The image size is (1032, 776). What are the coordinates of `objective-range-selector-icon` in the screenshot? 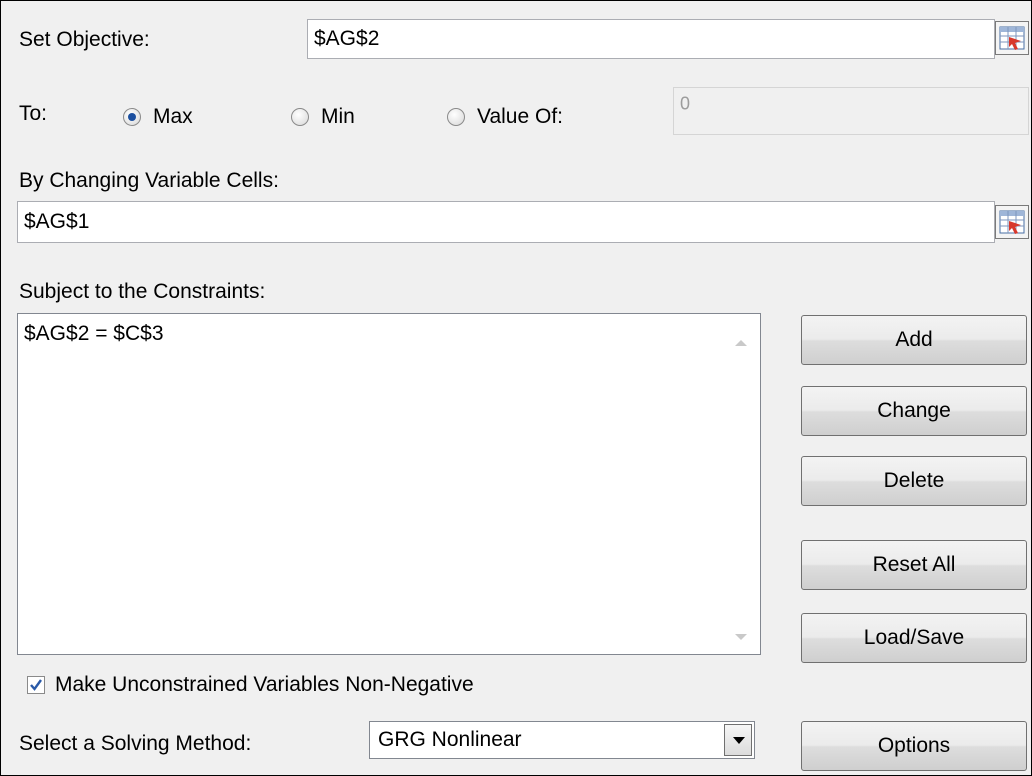 It's located at (1012, 38).